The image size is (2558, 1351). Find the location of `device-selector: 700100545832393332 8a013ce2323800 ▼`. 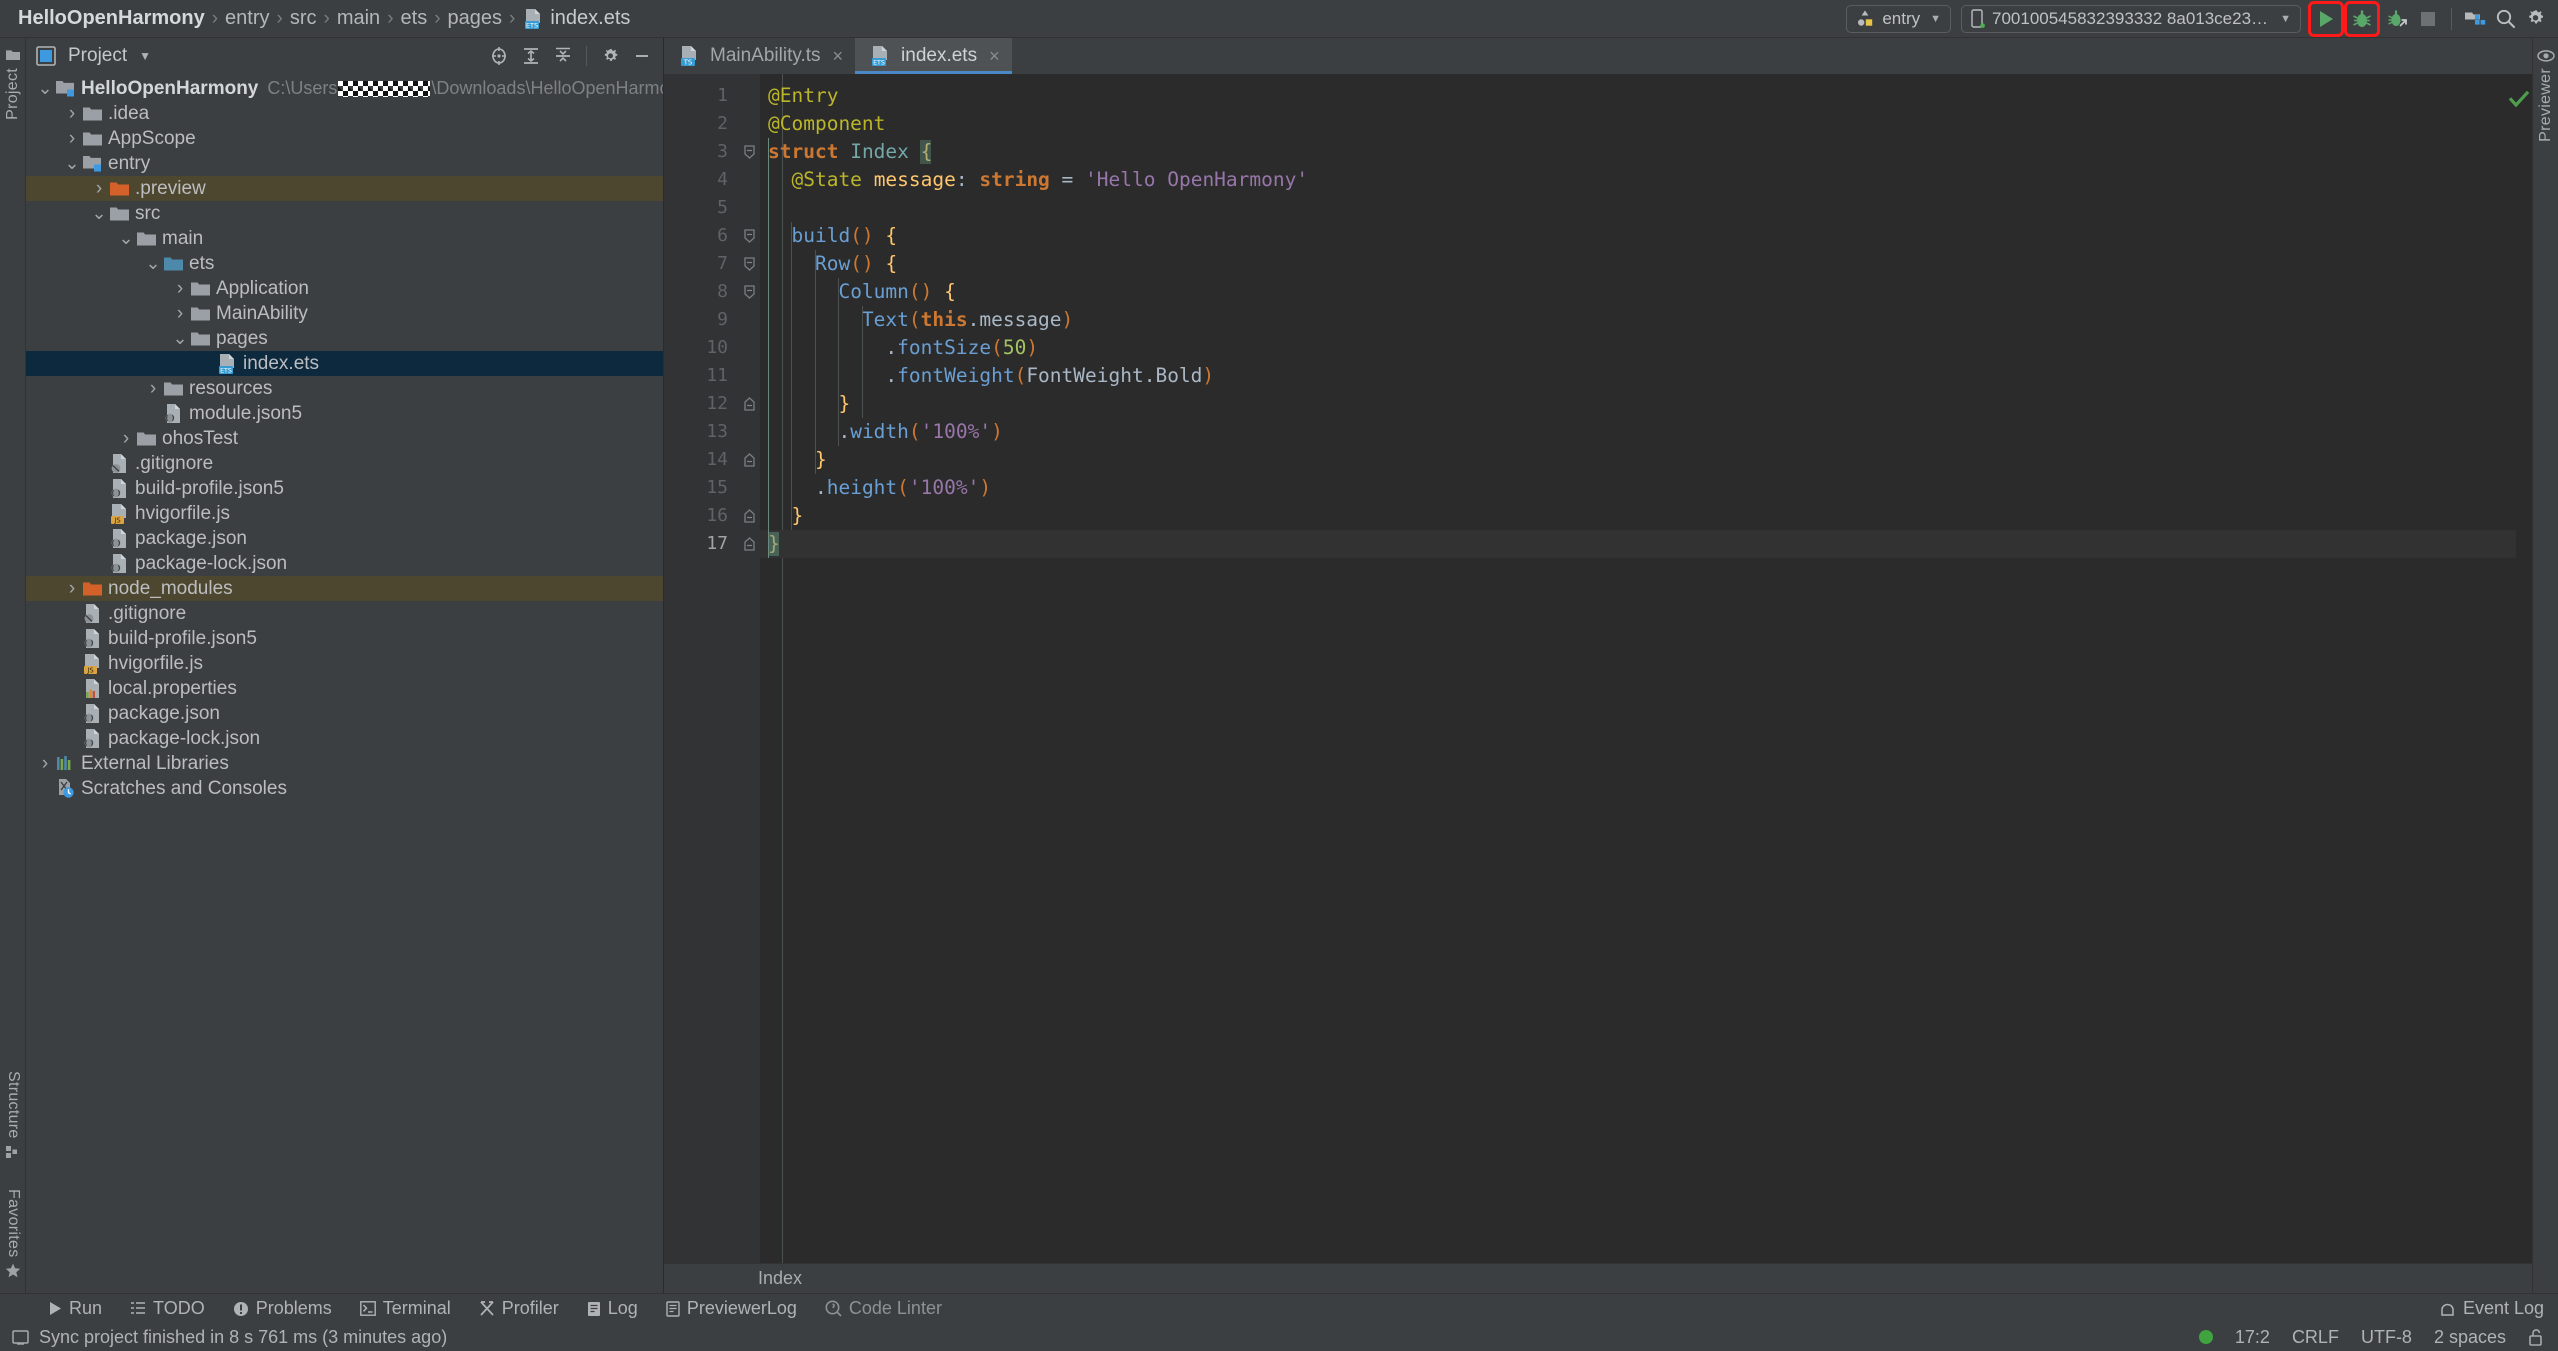

device-selector: 700100545832393332 8a013ce2323800 ▼ is located at coordinates (2131, 18).